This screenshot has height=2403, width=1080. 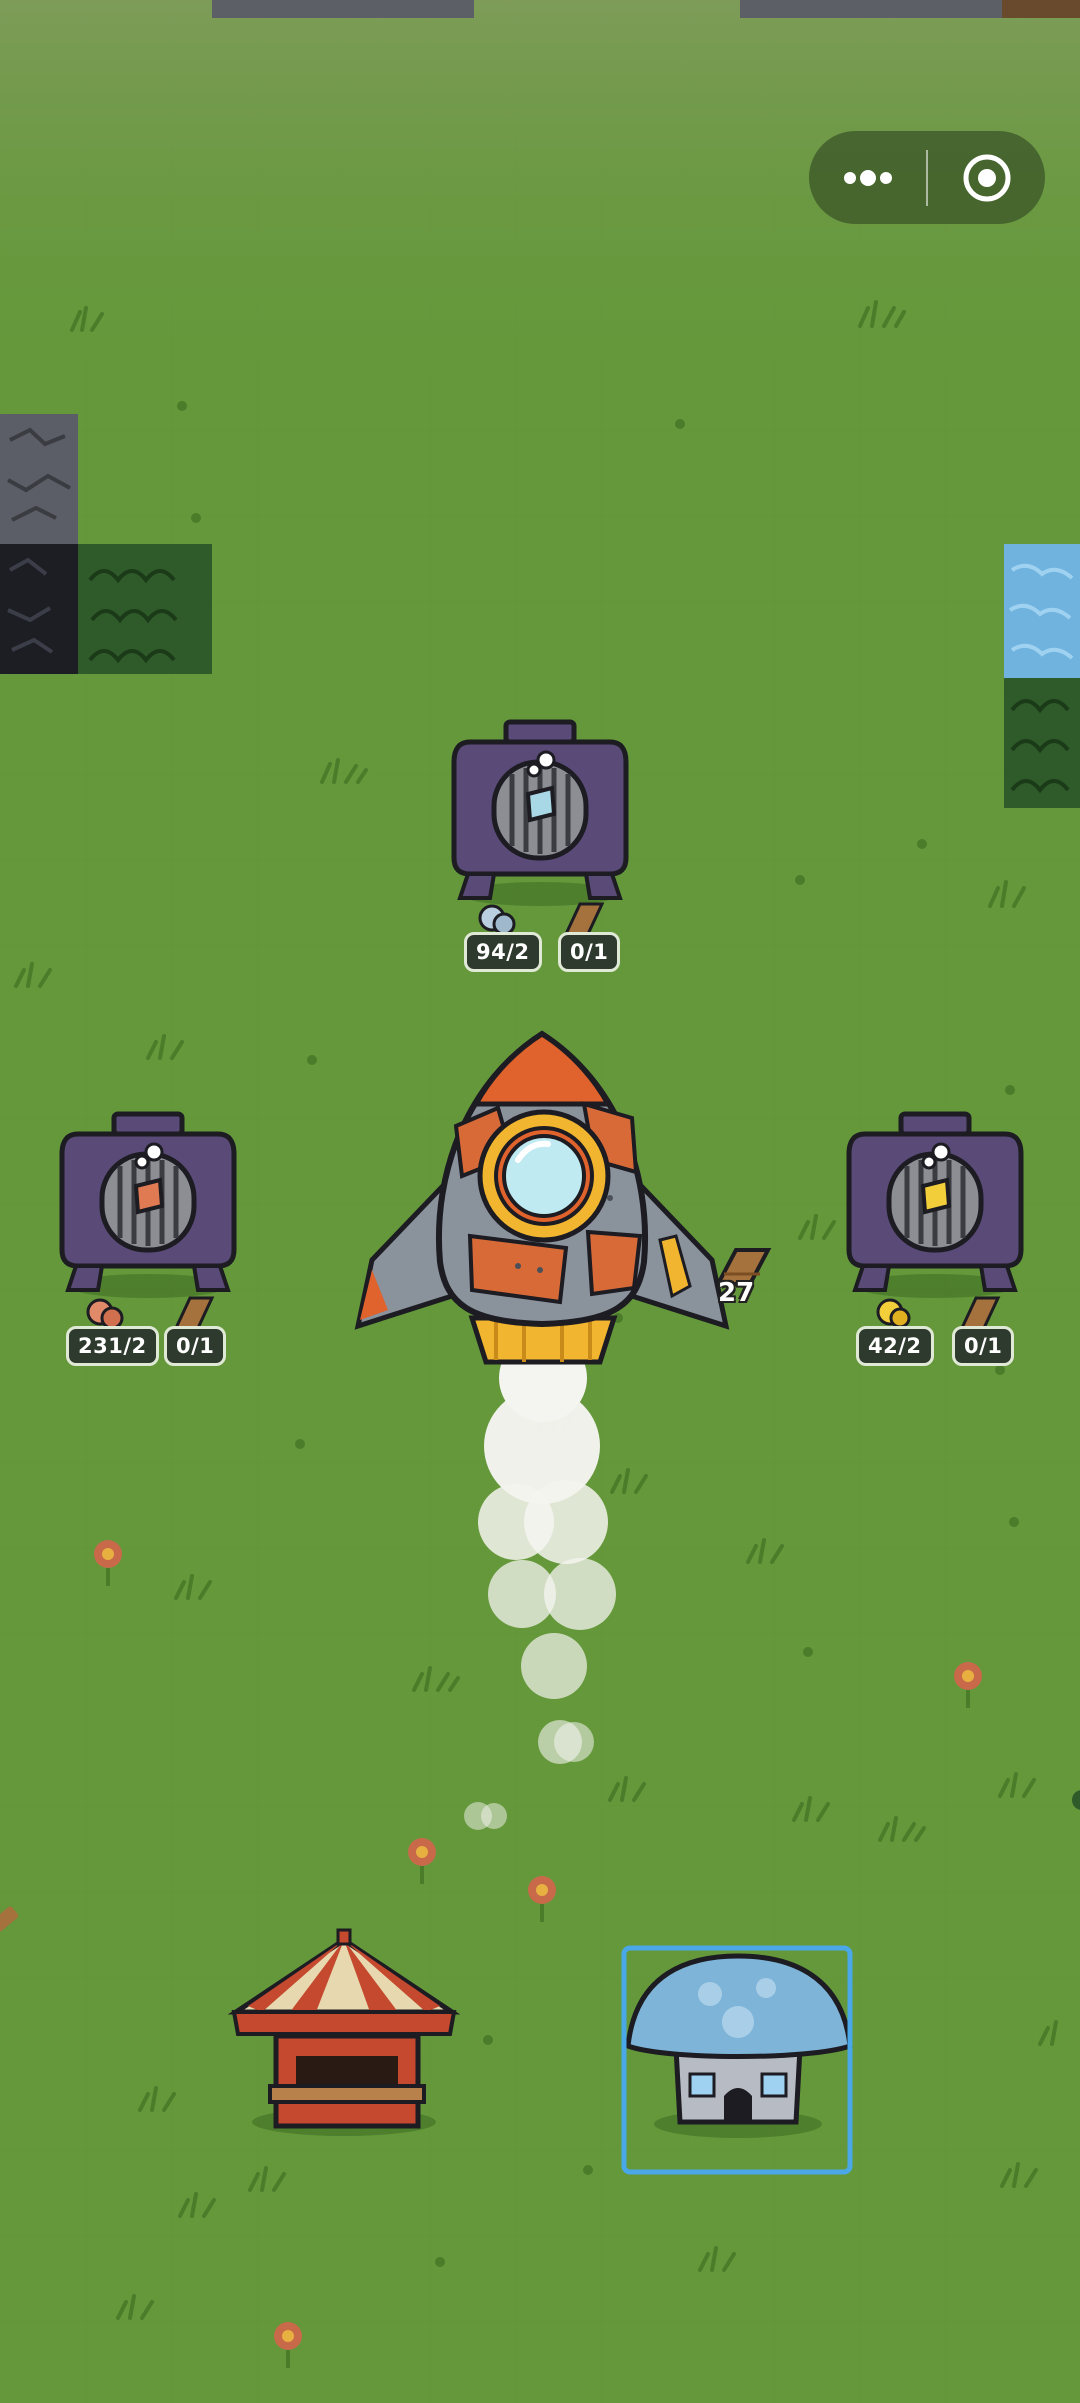 I want to click on close-button, so click(x=986, y=177).